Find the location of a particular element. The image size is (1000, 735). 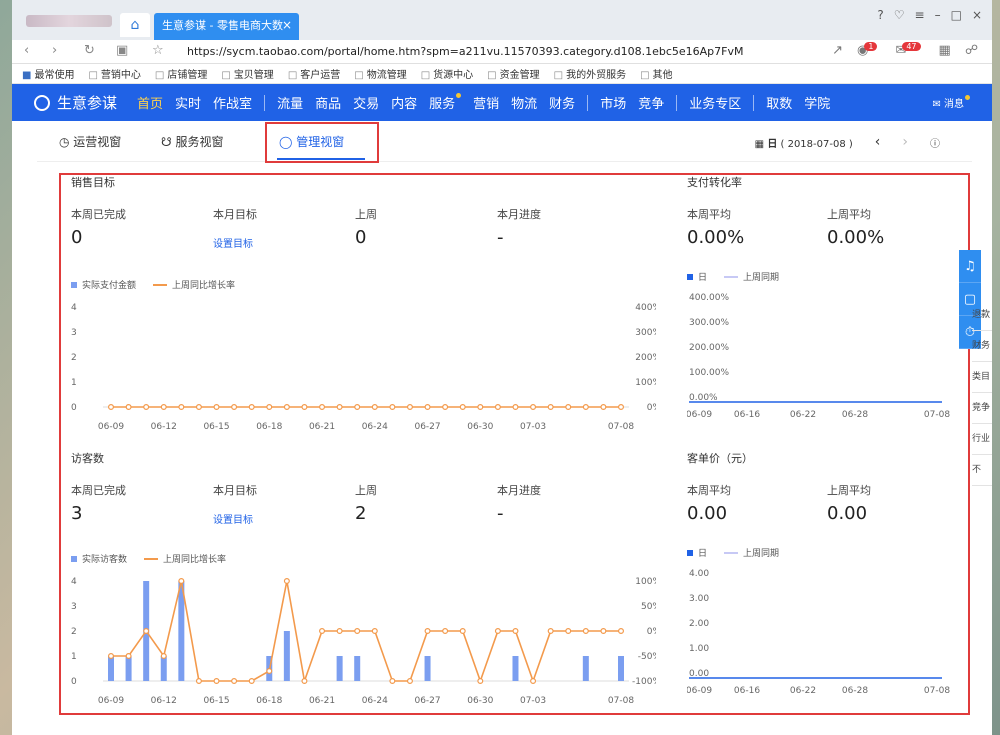

x-tick-label: 06-16 is located at coordinates (747, 415).